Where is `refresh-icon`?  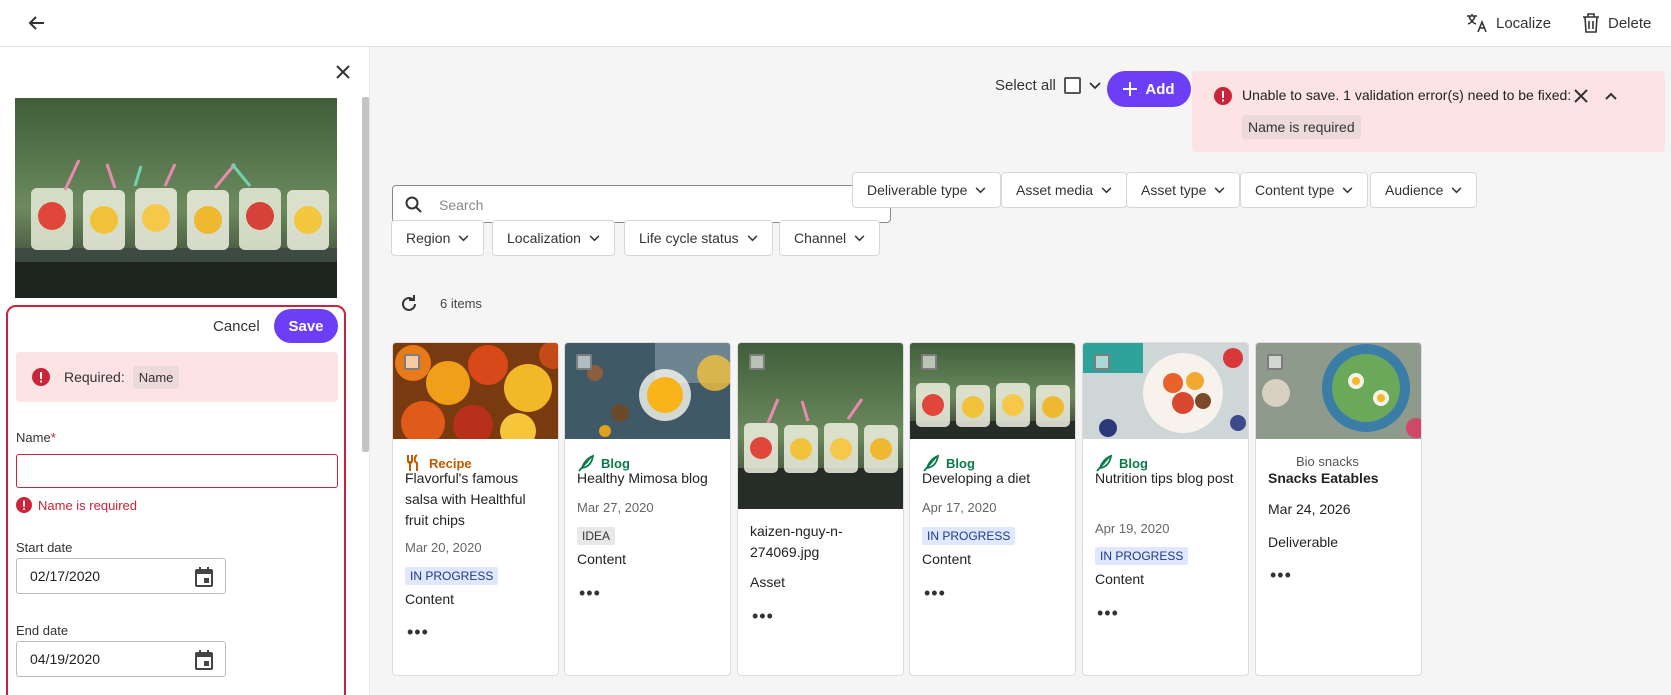 refresh-icon is located at coordinates (409, 304).